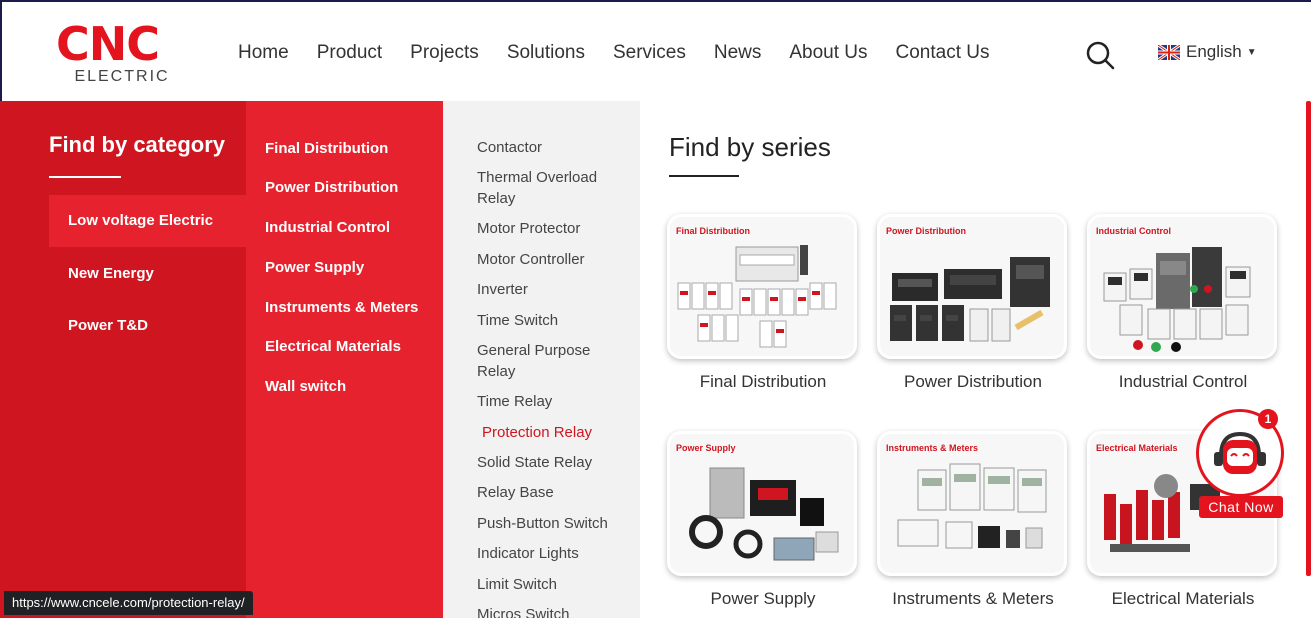  What do you see at coordinates (327, 227) in the screenshot?
I see `subcategory-industrial-control: Industrial Control` at bounding box center [327, 227].